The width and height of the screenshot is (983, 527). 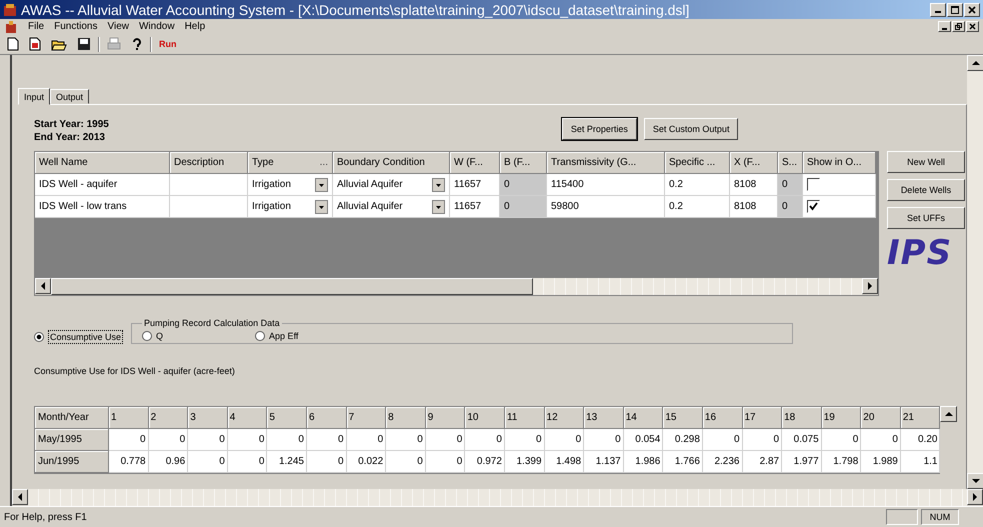 What do you see at coordinates (102, 185) in the screenshot?
I see `table-cell: IDS Well - aquifer` at bounding box center [102, 185].